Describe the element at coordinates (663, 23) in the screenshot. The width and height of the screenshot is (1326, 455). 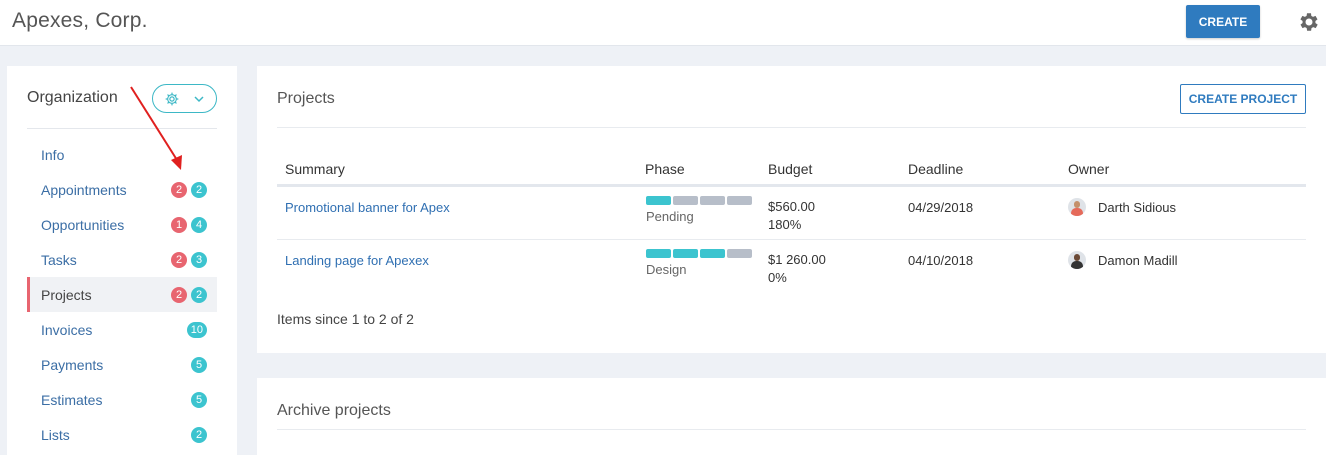
I see `top-bar: Apexes, Corp. CREATE` at that location.